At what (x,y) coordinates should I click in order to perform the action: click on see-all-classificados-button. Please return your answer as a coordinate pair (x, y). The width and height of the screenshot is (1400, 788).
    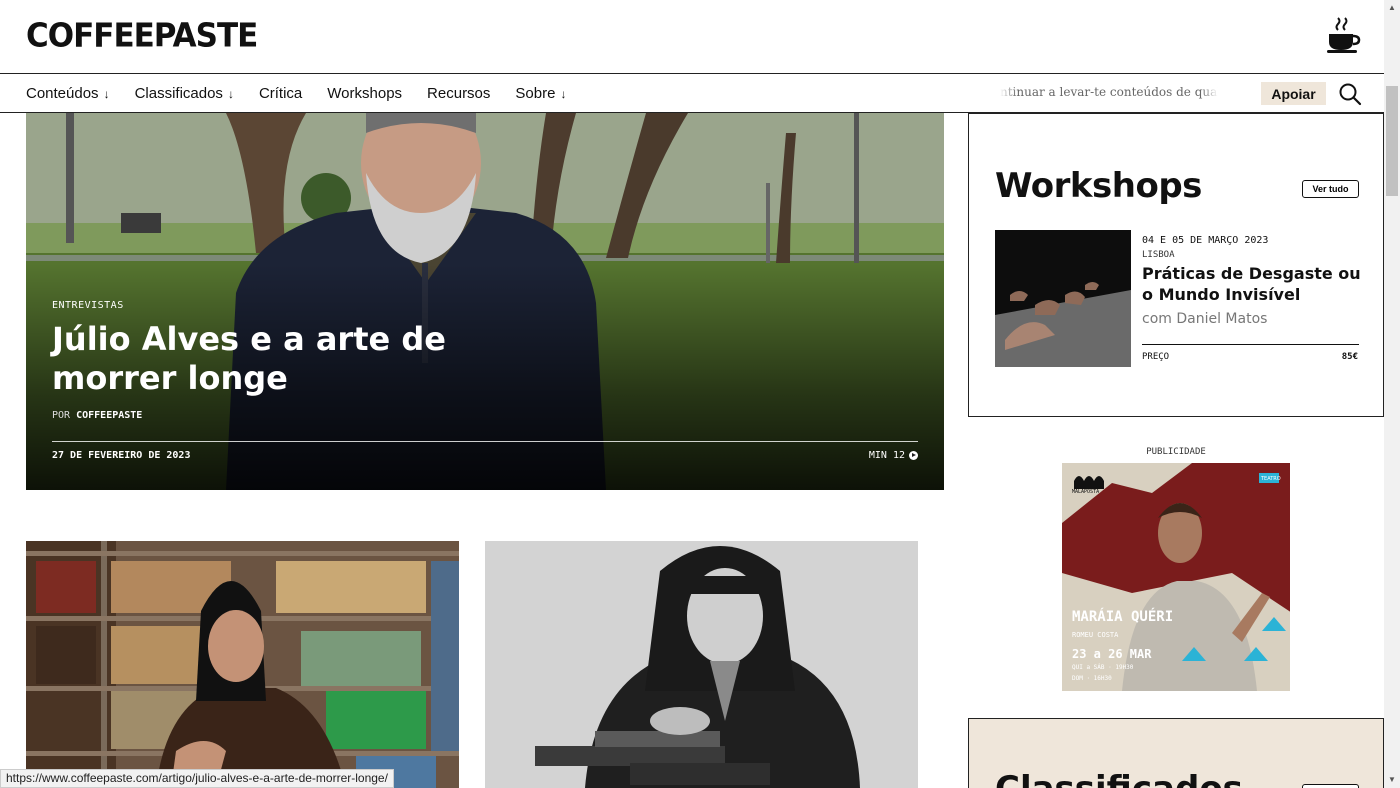
    Looking at the image, I should click on (1330, 786).